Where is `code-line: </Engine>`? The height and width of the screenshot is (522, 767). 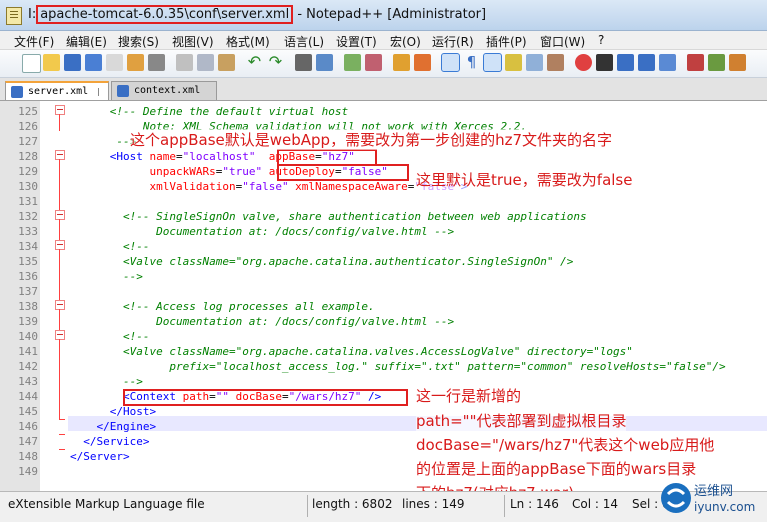 code-line: </Engine> is located at coordinates (113, 426).